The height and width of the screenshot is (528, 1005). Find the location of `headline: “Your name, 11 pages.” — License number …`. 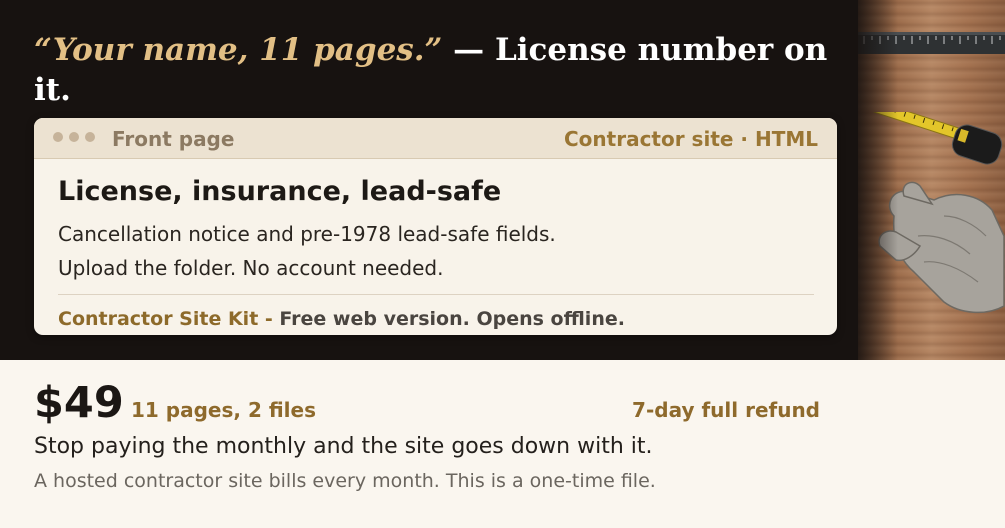

headline: “Your name, 11 pages.” — License number … is located at coordinates (434, 70).